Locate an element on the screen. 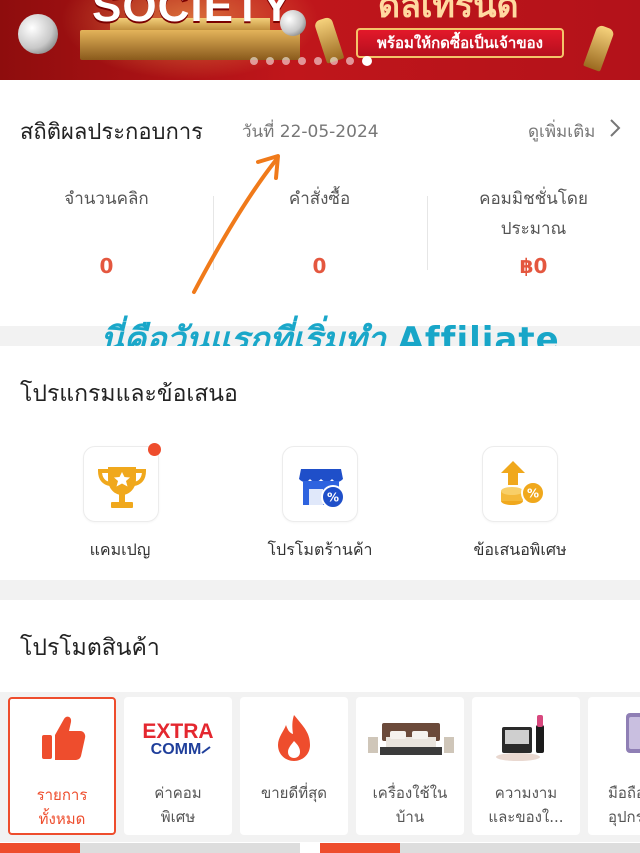 Image resolution: width=640 pixels, height=853 pixels. category-mobile: มือถือ อุปกร is located at coordinates (614, 766).